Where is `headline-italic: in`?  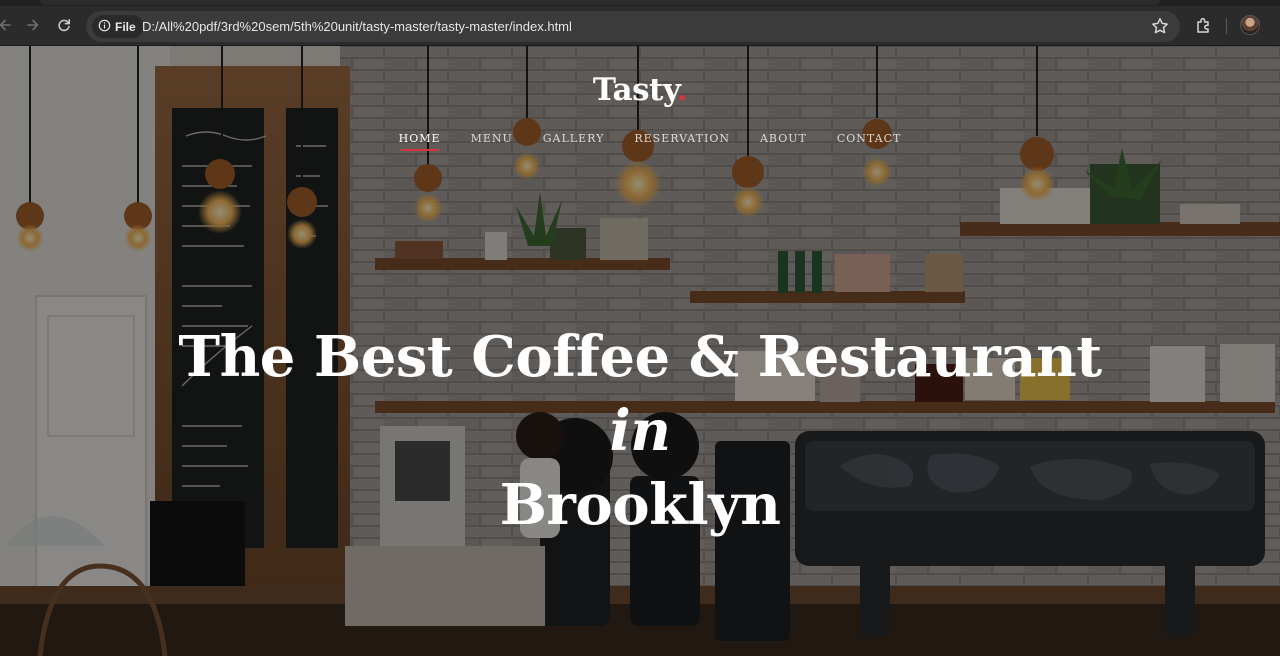
headline-italic: in is located at coordinates (640, 430).